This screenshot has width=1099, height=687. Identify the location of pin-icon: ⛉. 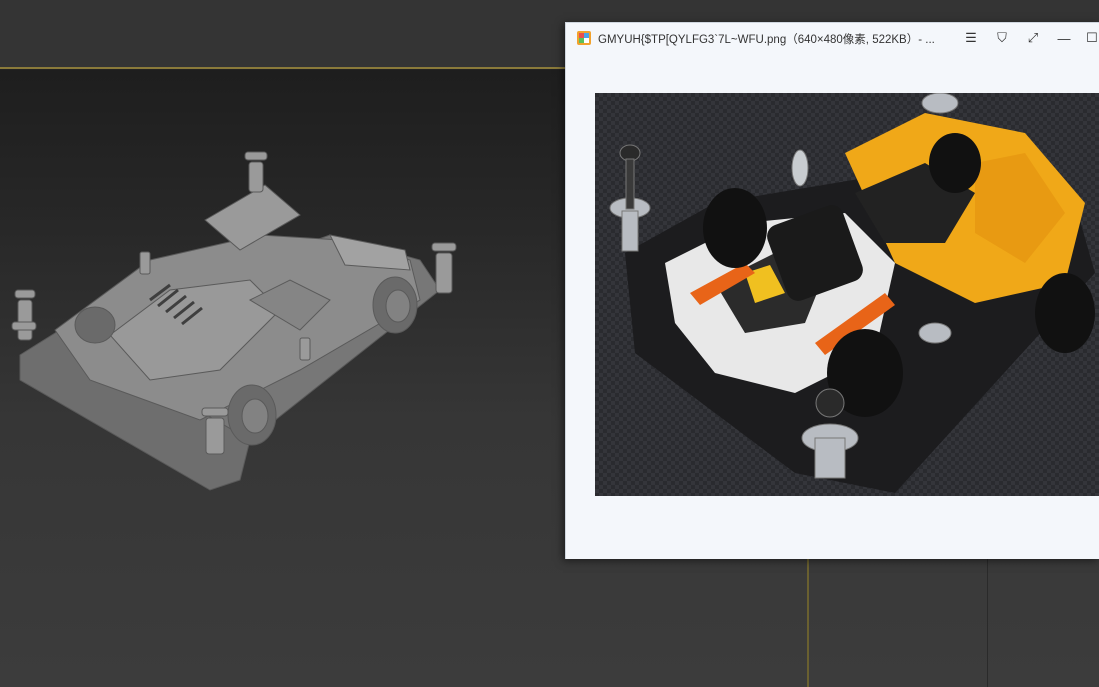
(1002, 38).